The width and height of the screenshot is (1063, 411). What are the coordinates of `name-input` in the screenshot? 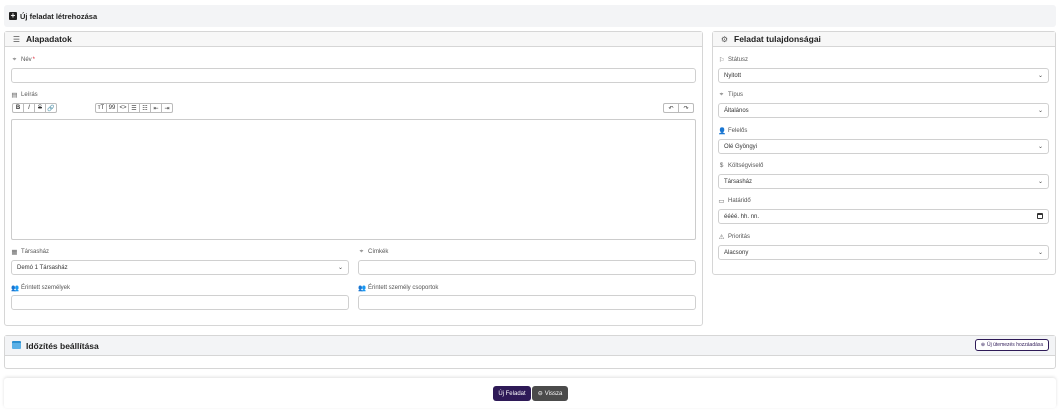 It's located at (353, 75).